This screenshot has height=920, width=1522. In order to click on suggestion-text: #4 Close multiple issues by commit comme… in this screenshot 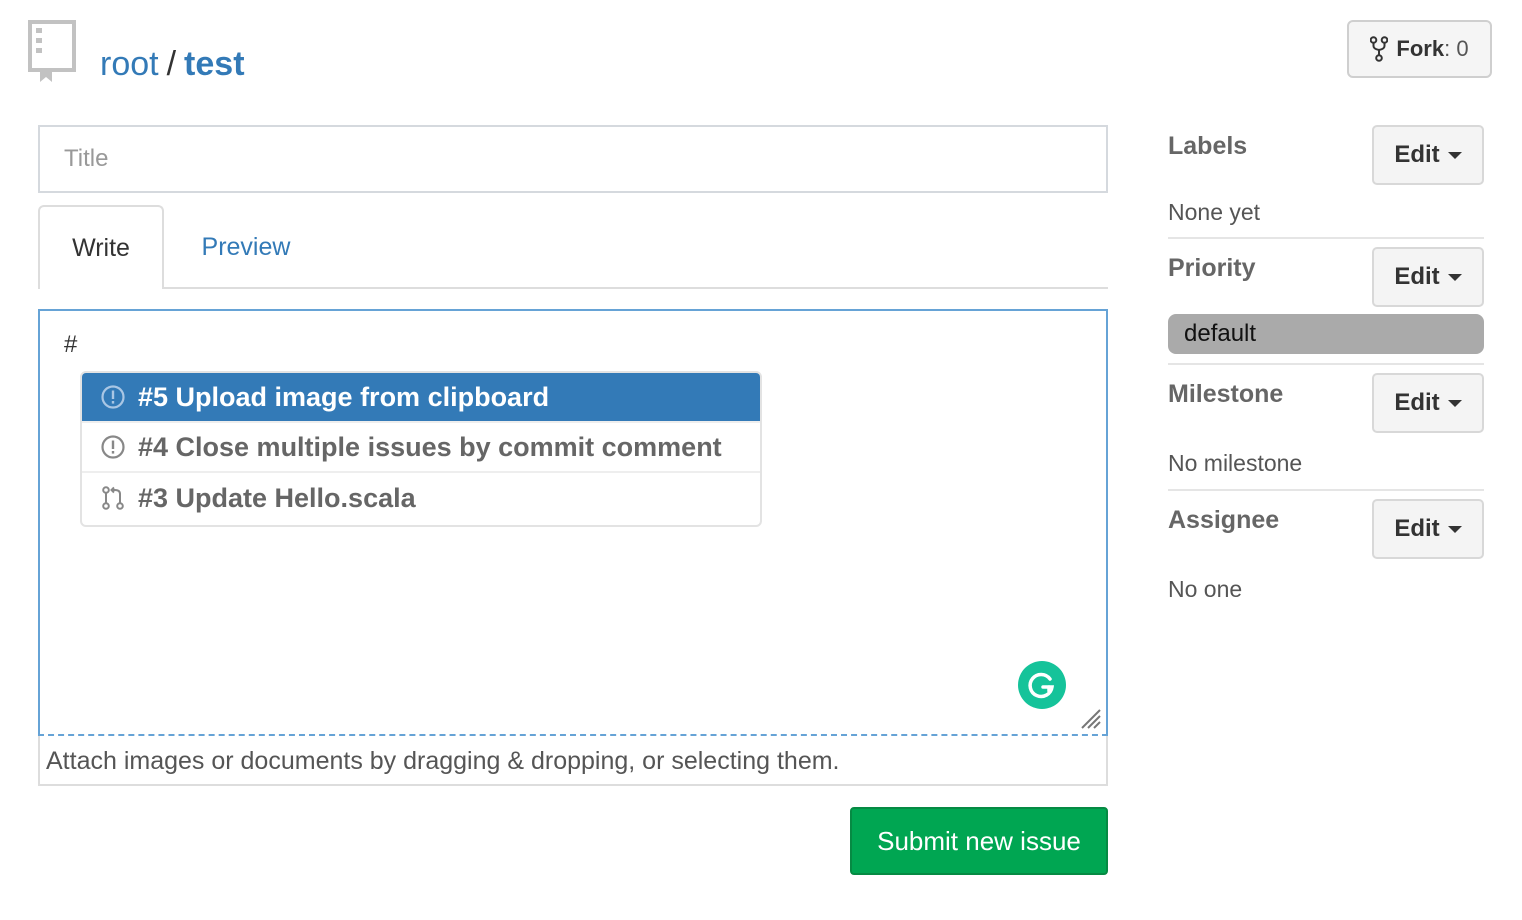, I will do `click(430, 446)`.